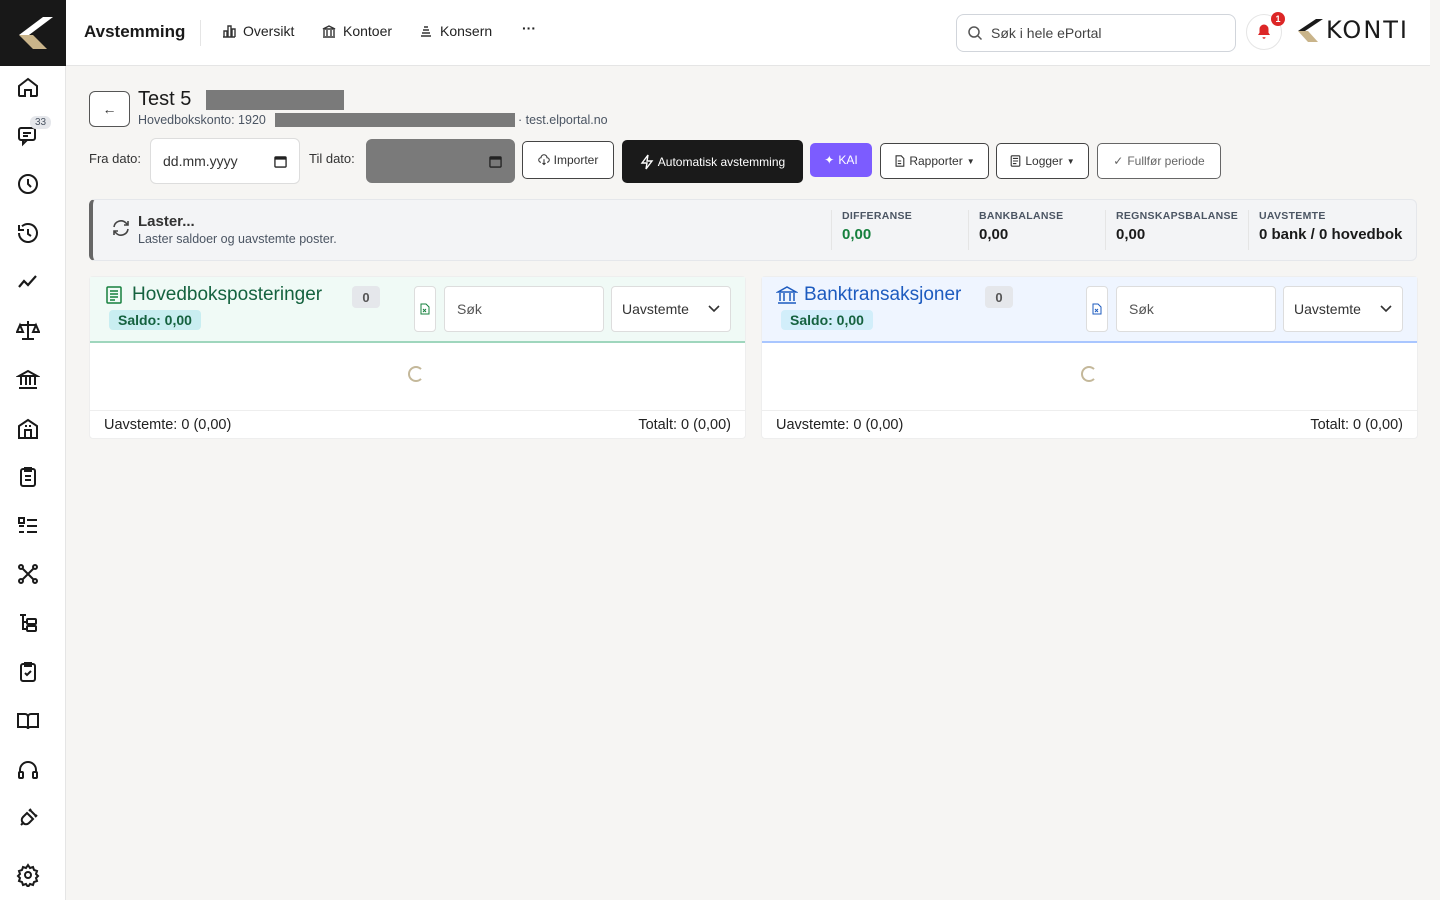  What do you see at coordinates (368, 31) in the screenshot?
I see `nav-kontoer-label: Kontoer` at bounding box center [368, 31].